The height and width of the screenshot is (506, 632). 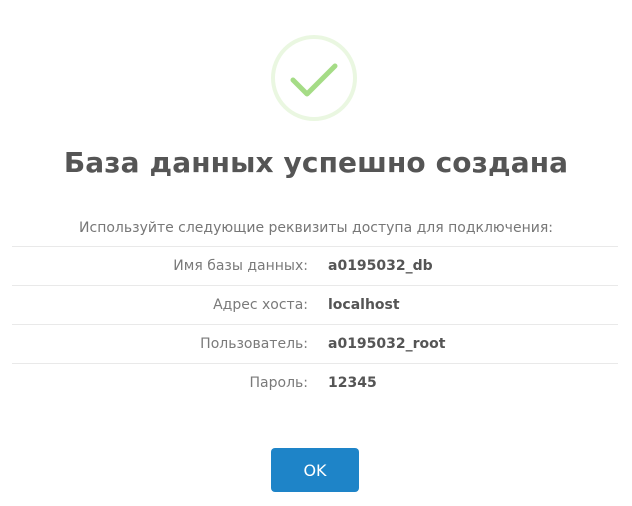 I want to click on check-circle-icon, so click(x=314, y=78).